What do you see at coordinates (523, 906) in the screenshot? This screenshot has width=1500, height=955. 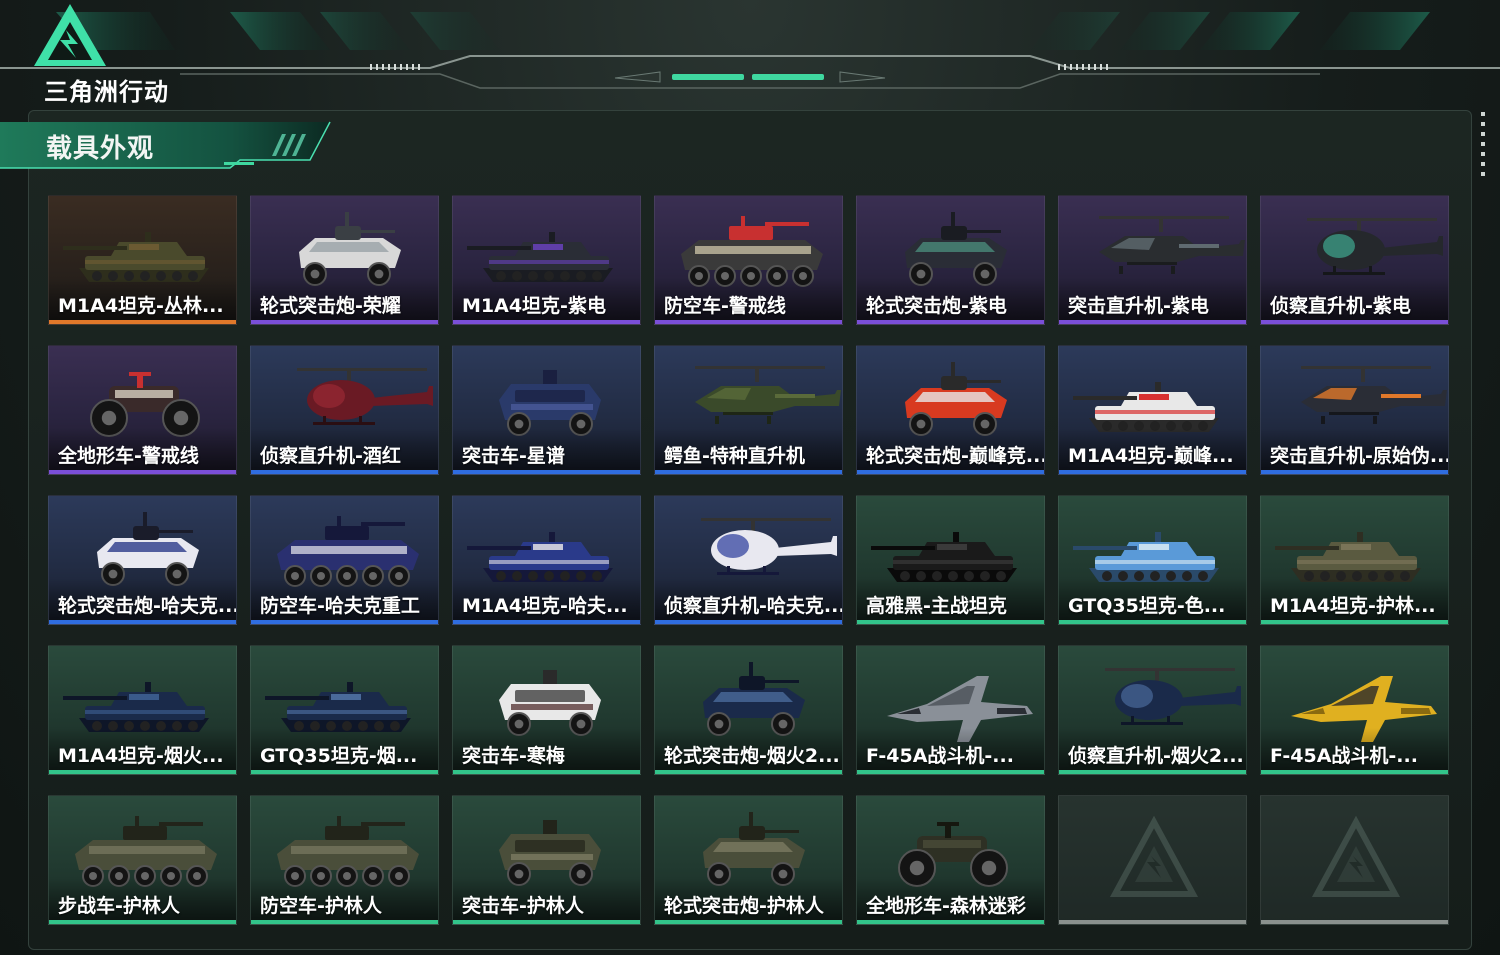 I see `skin-name-label: 突击车-护林人` at bounding box center [523, 906].